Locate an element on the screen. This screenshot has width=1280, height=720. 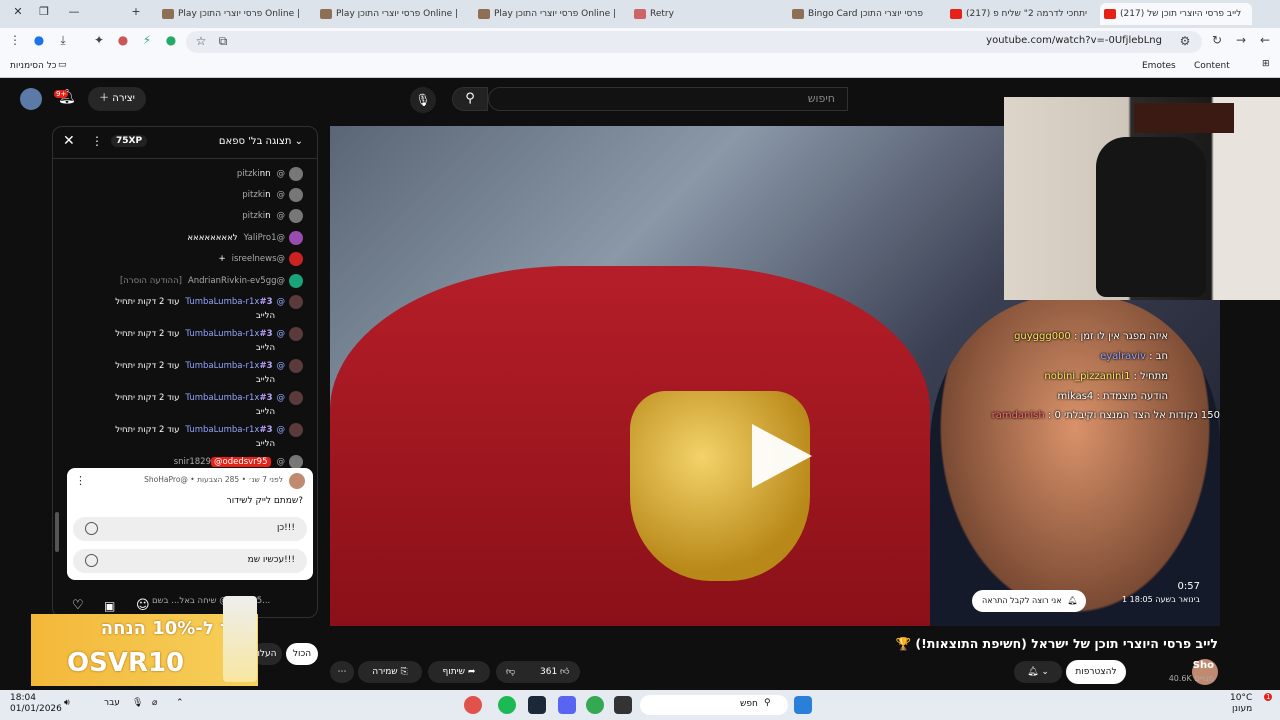
browser-tab: (217) יתחכי לדרמה 2" שליח פ is located at coordinates (1021, 14).